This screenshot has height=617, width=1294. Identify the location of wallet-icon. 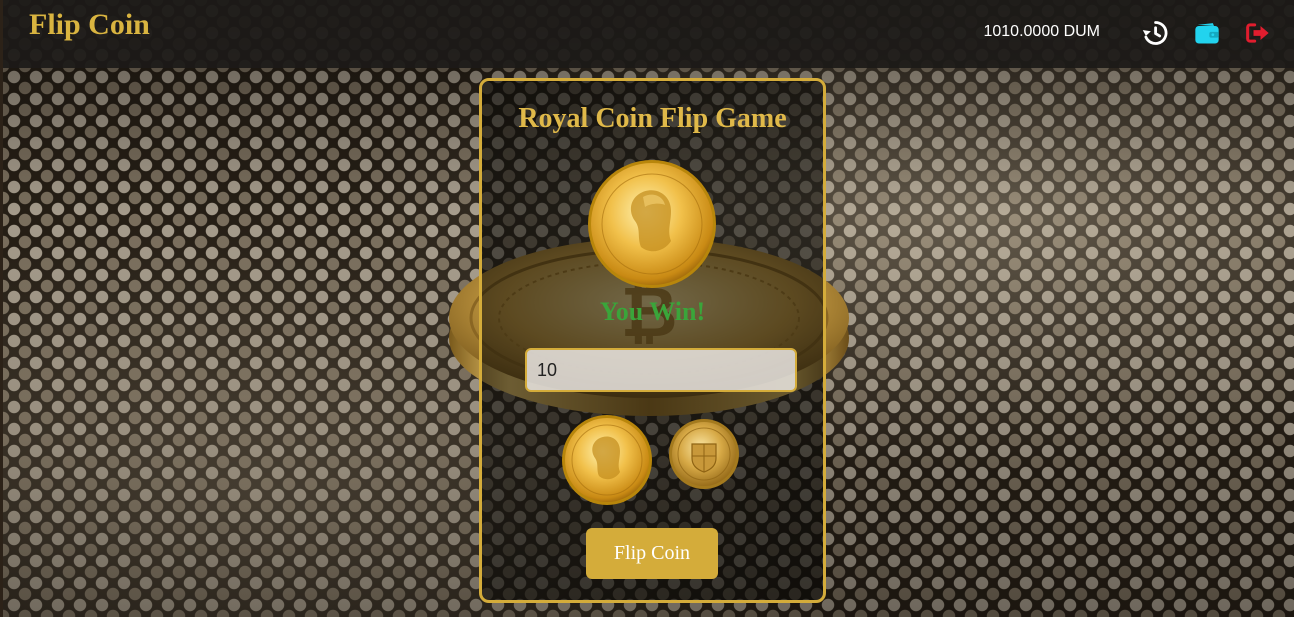
(1207, 33).